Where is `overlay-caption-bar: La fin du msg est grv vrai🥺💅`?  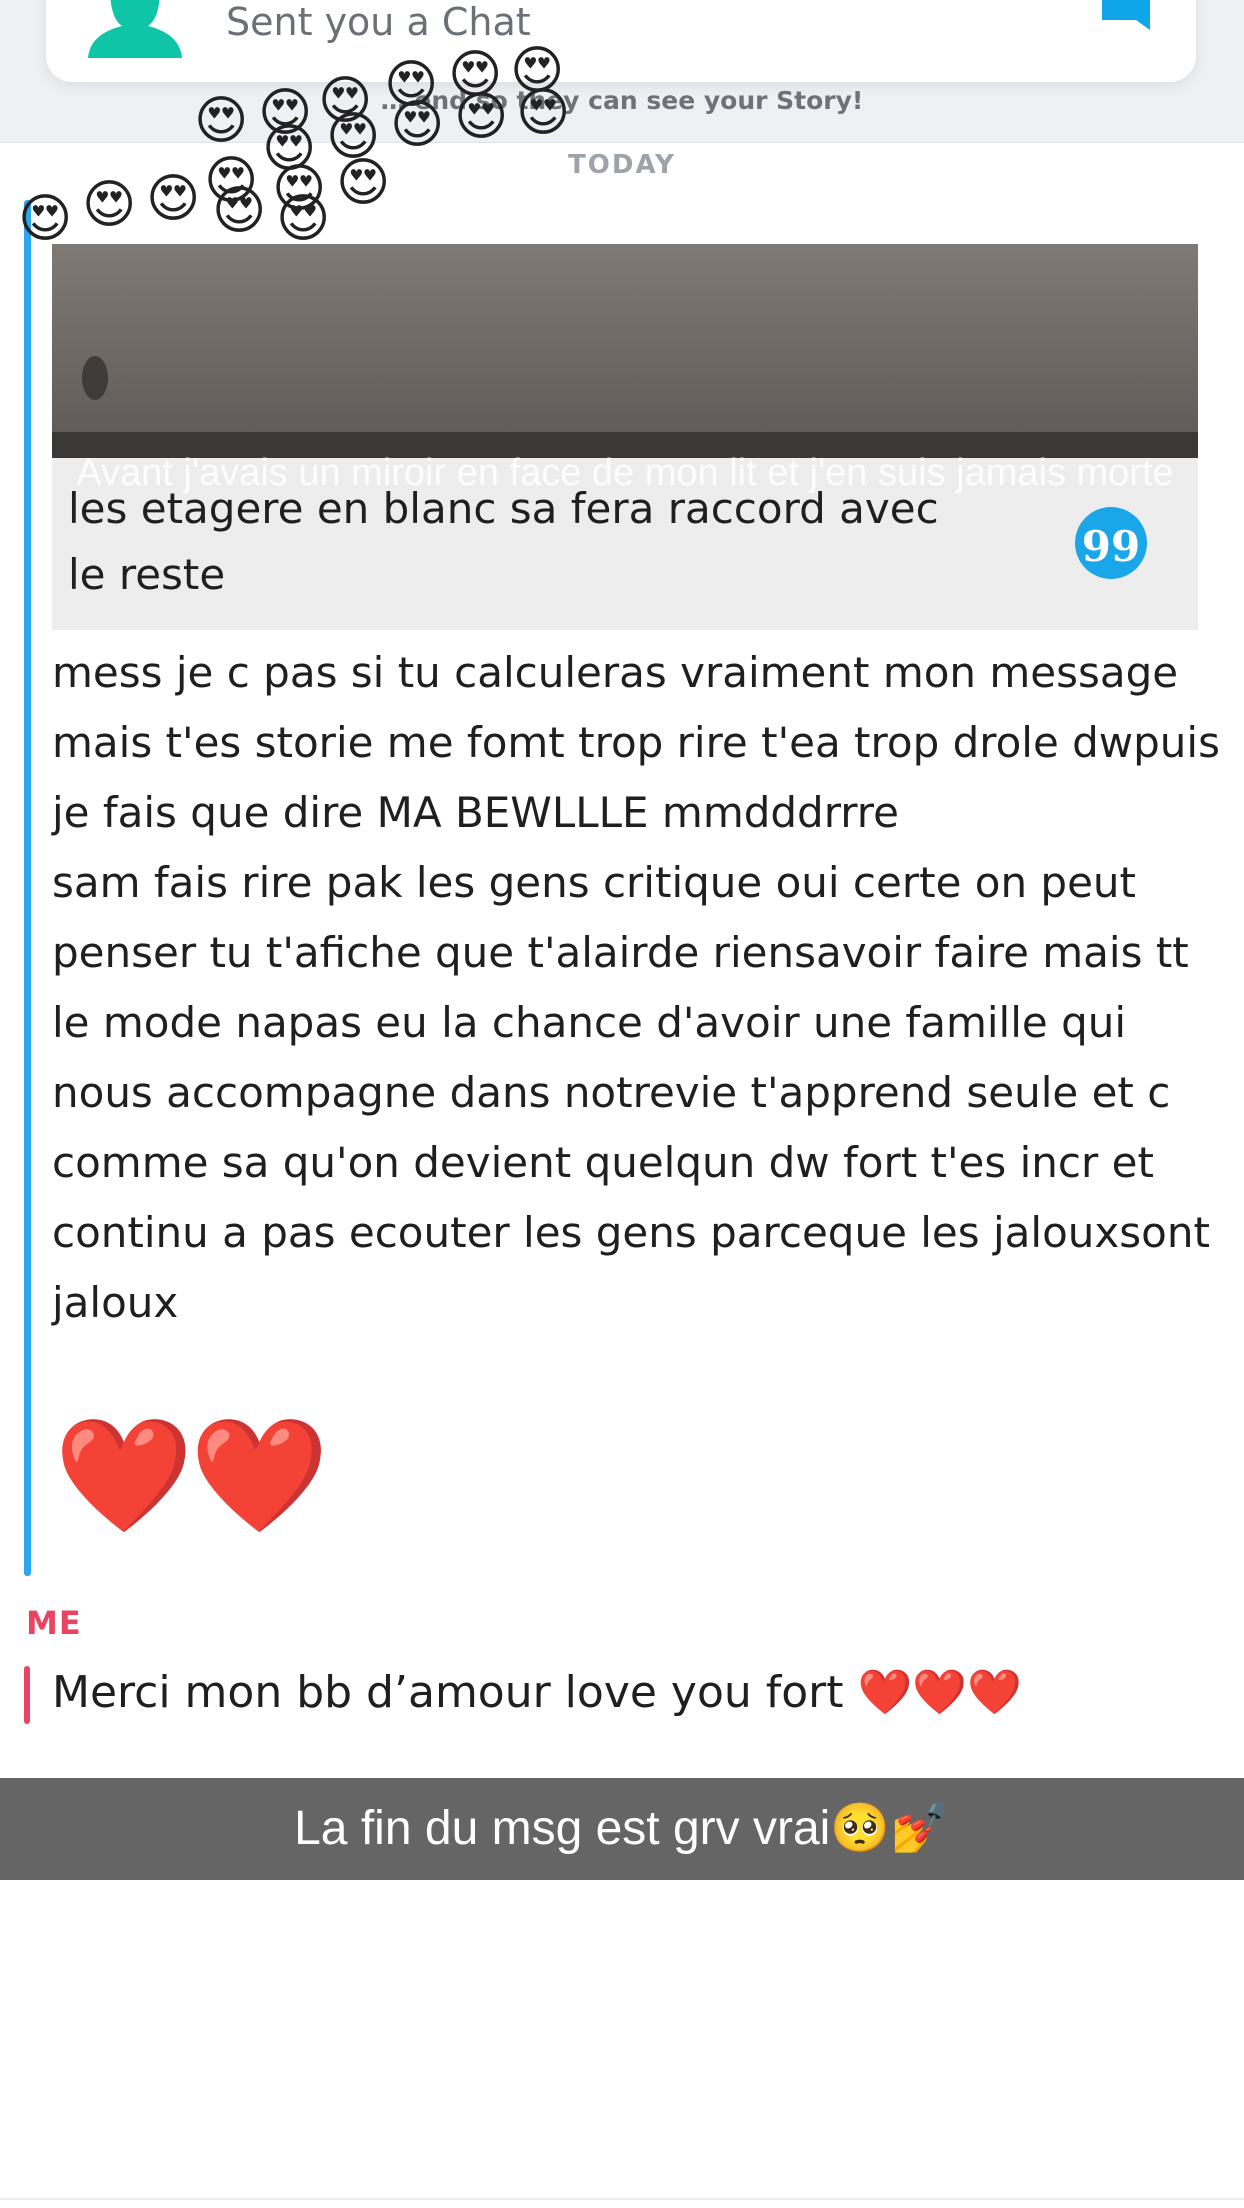 overlay-caption-bar: La fin du msg est grv vrai🥺💅 is located at coordinates (622, 1829).